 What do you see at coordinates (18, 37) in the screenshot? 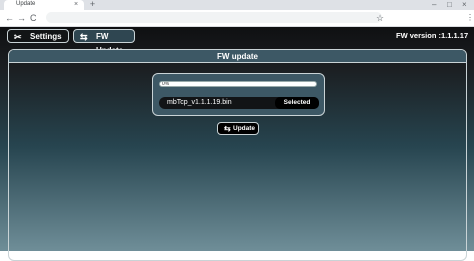
I see `tools-icon: ✂` at bounding box center [18, 37].